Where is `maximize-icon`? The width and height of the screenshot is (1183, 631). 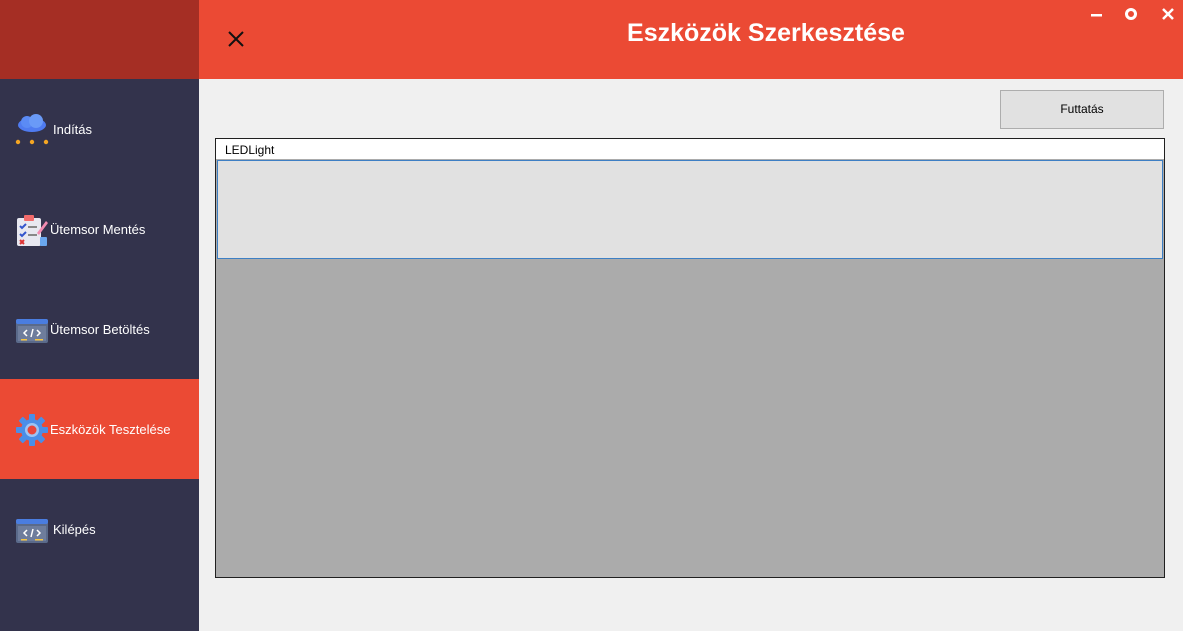 maximize-icon is located at coordinates (1131, 14).